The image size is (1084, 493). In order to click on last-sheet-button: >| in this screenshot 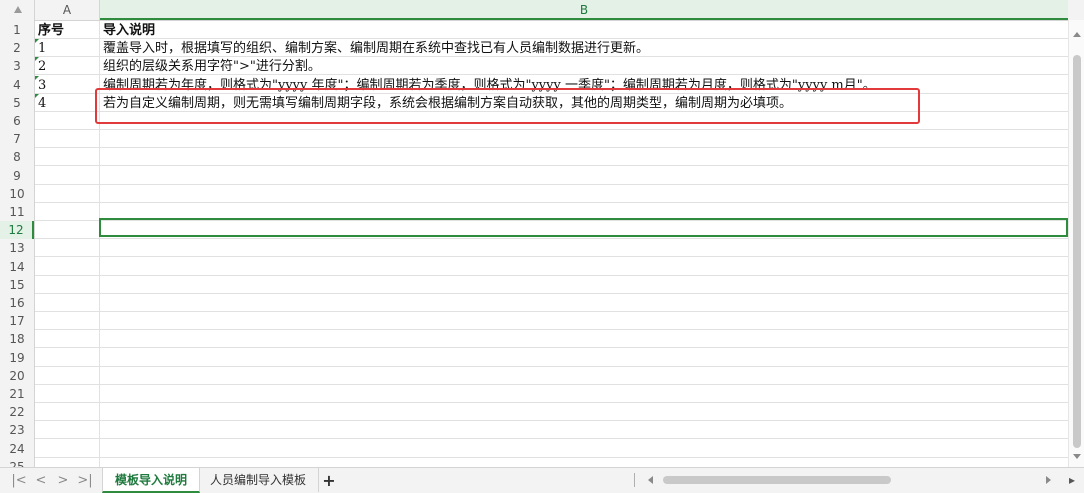, I will do `click(85, 481)`.